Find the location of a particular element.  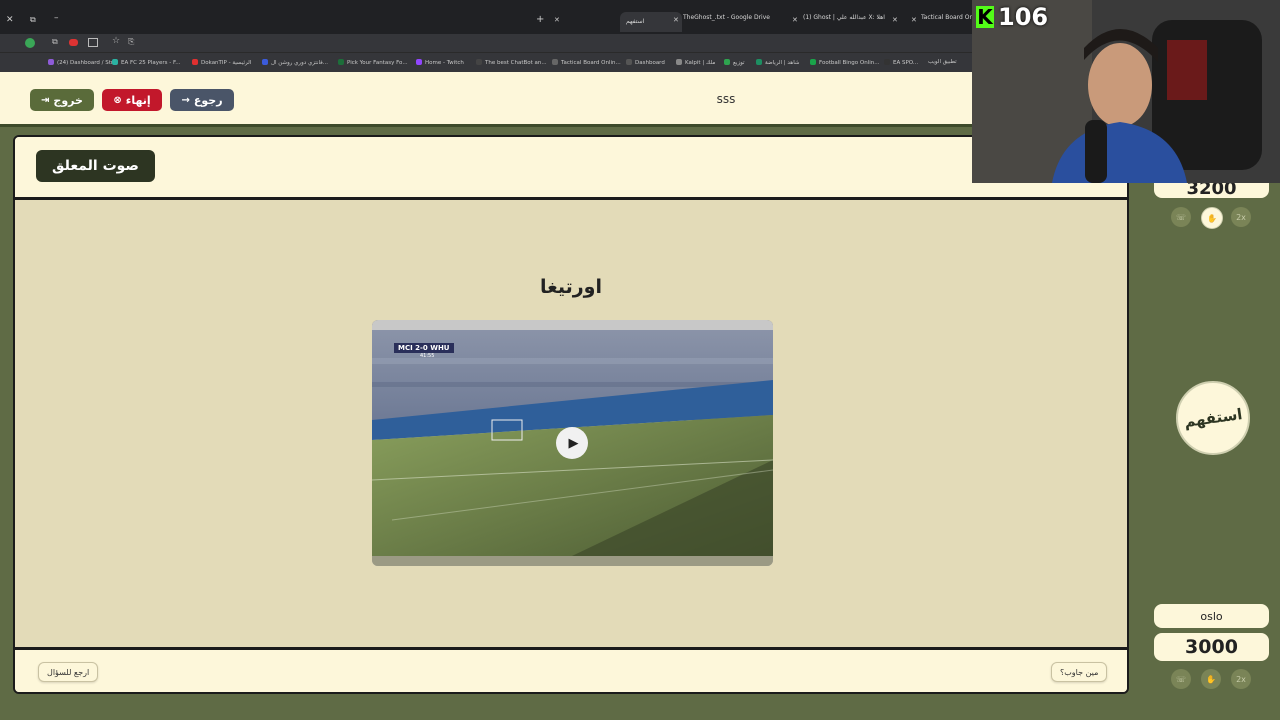

kick-logo-icon: K is located at coordinates (985, 17).